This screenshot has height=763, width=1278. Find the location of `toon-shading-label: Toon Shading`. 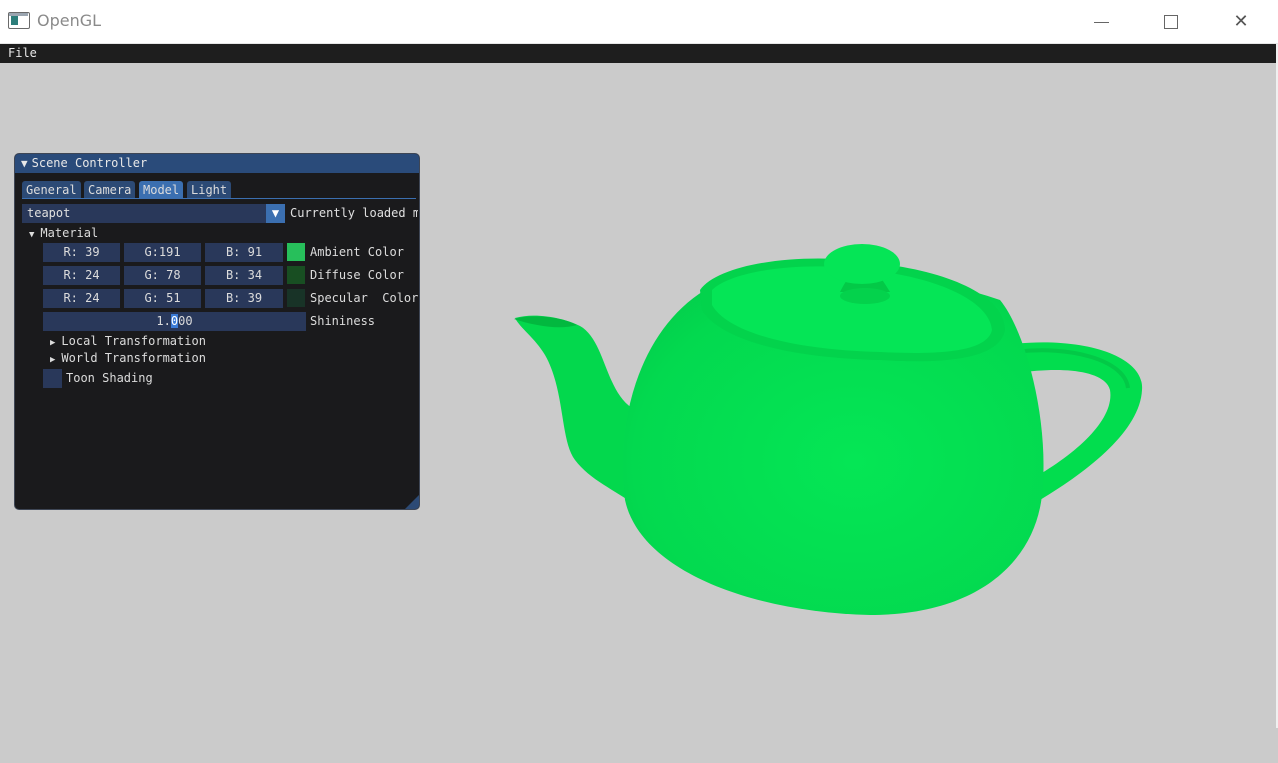

toon-shading-label: Toon Shading is located at coordinates (109, 378).